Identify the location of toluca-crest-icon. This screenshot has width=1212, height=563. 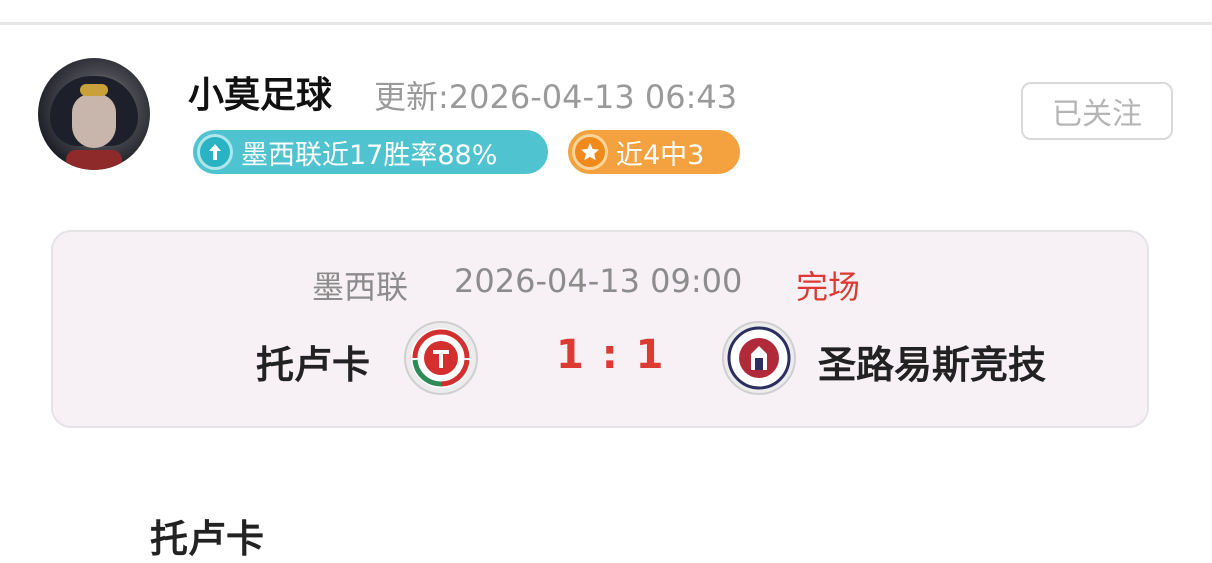
(441, 358).